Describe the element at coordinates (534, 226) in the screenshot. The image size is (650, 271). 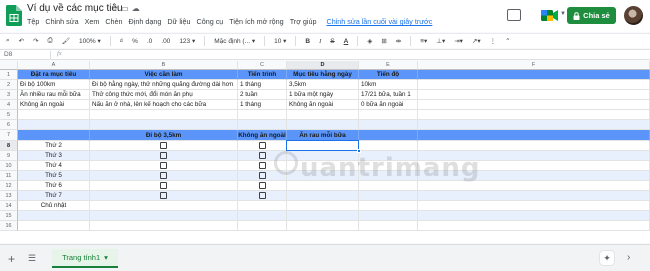
I see `cell-f16` at that location.